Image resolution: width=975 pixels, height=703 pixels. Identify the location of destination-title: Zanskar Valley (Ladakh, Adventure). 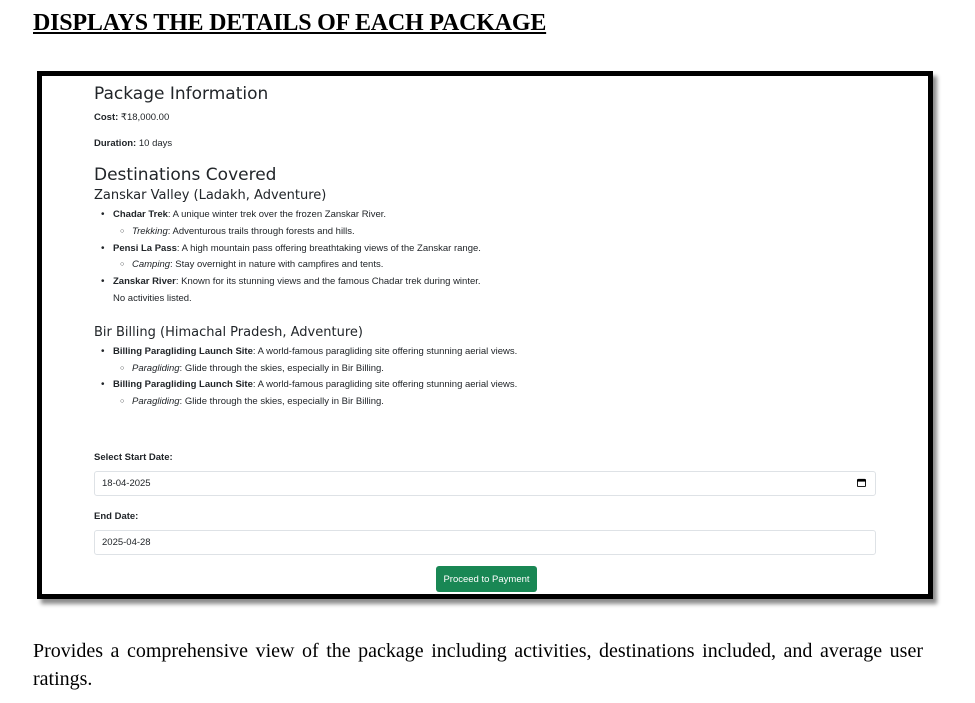
(210, 195).